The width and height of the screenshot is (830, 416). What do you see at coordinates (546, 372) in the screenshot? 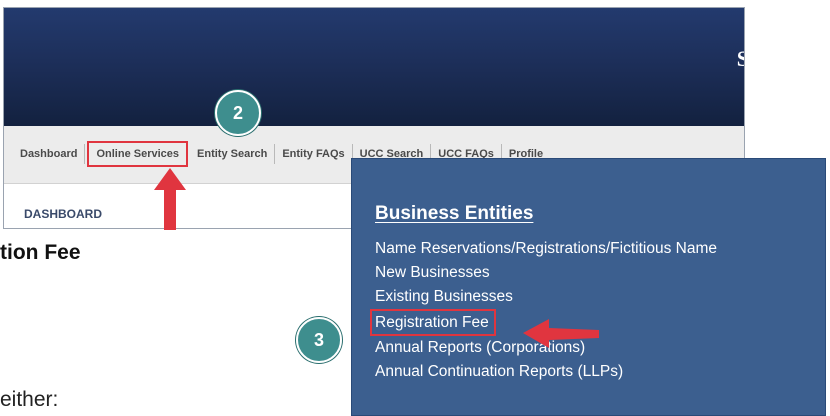
I see `menu-item-annual-continuation-reports: Annual Continuation Reports (LLPs)` at bounding box center [546, 372].